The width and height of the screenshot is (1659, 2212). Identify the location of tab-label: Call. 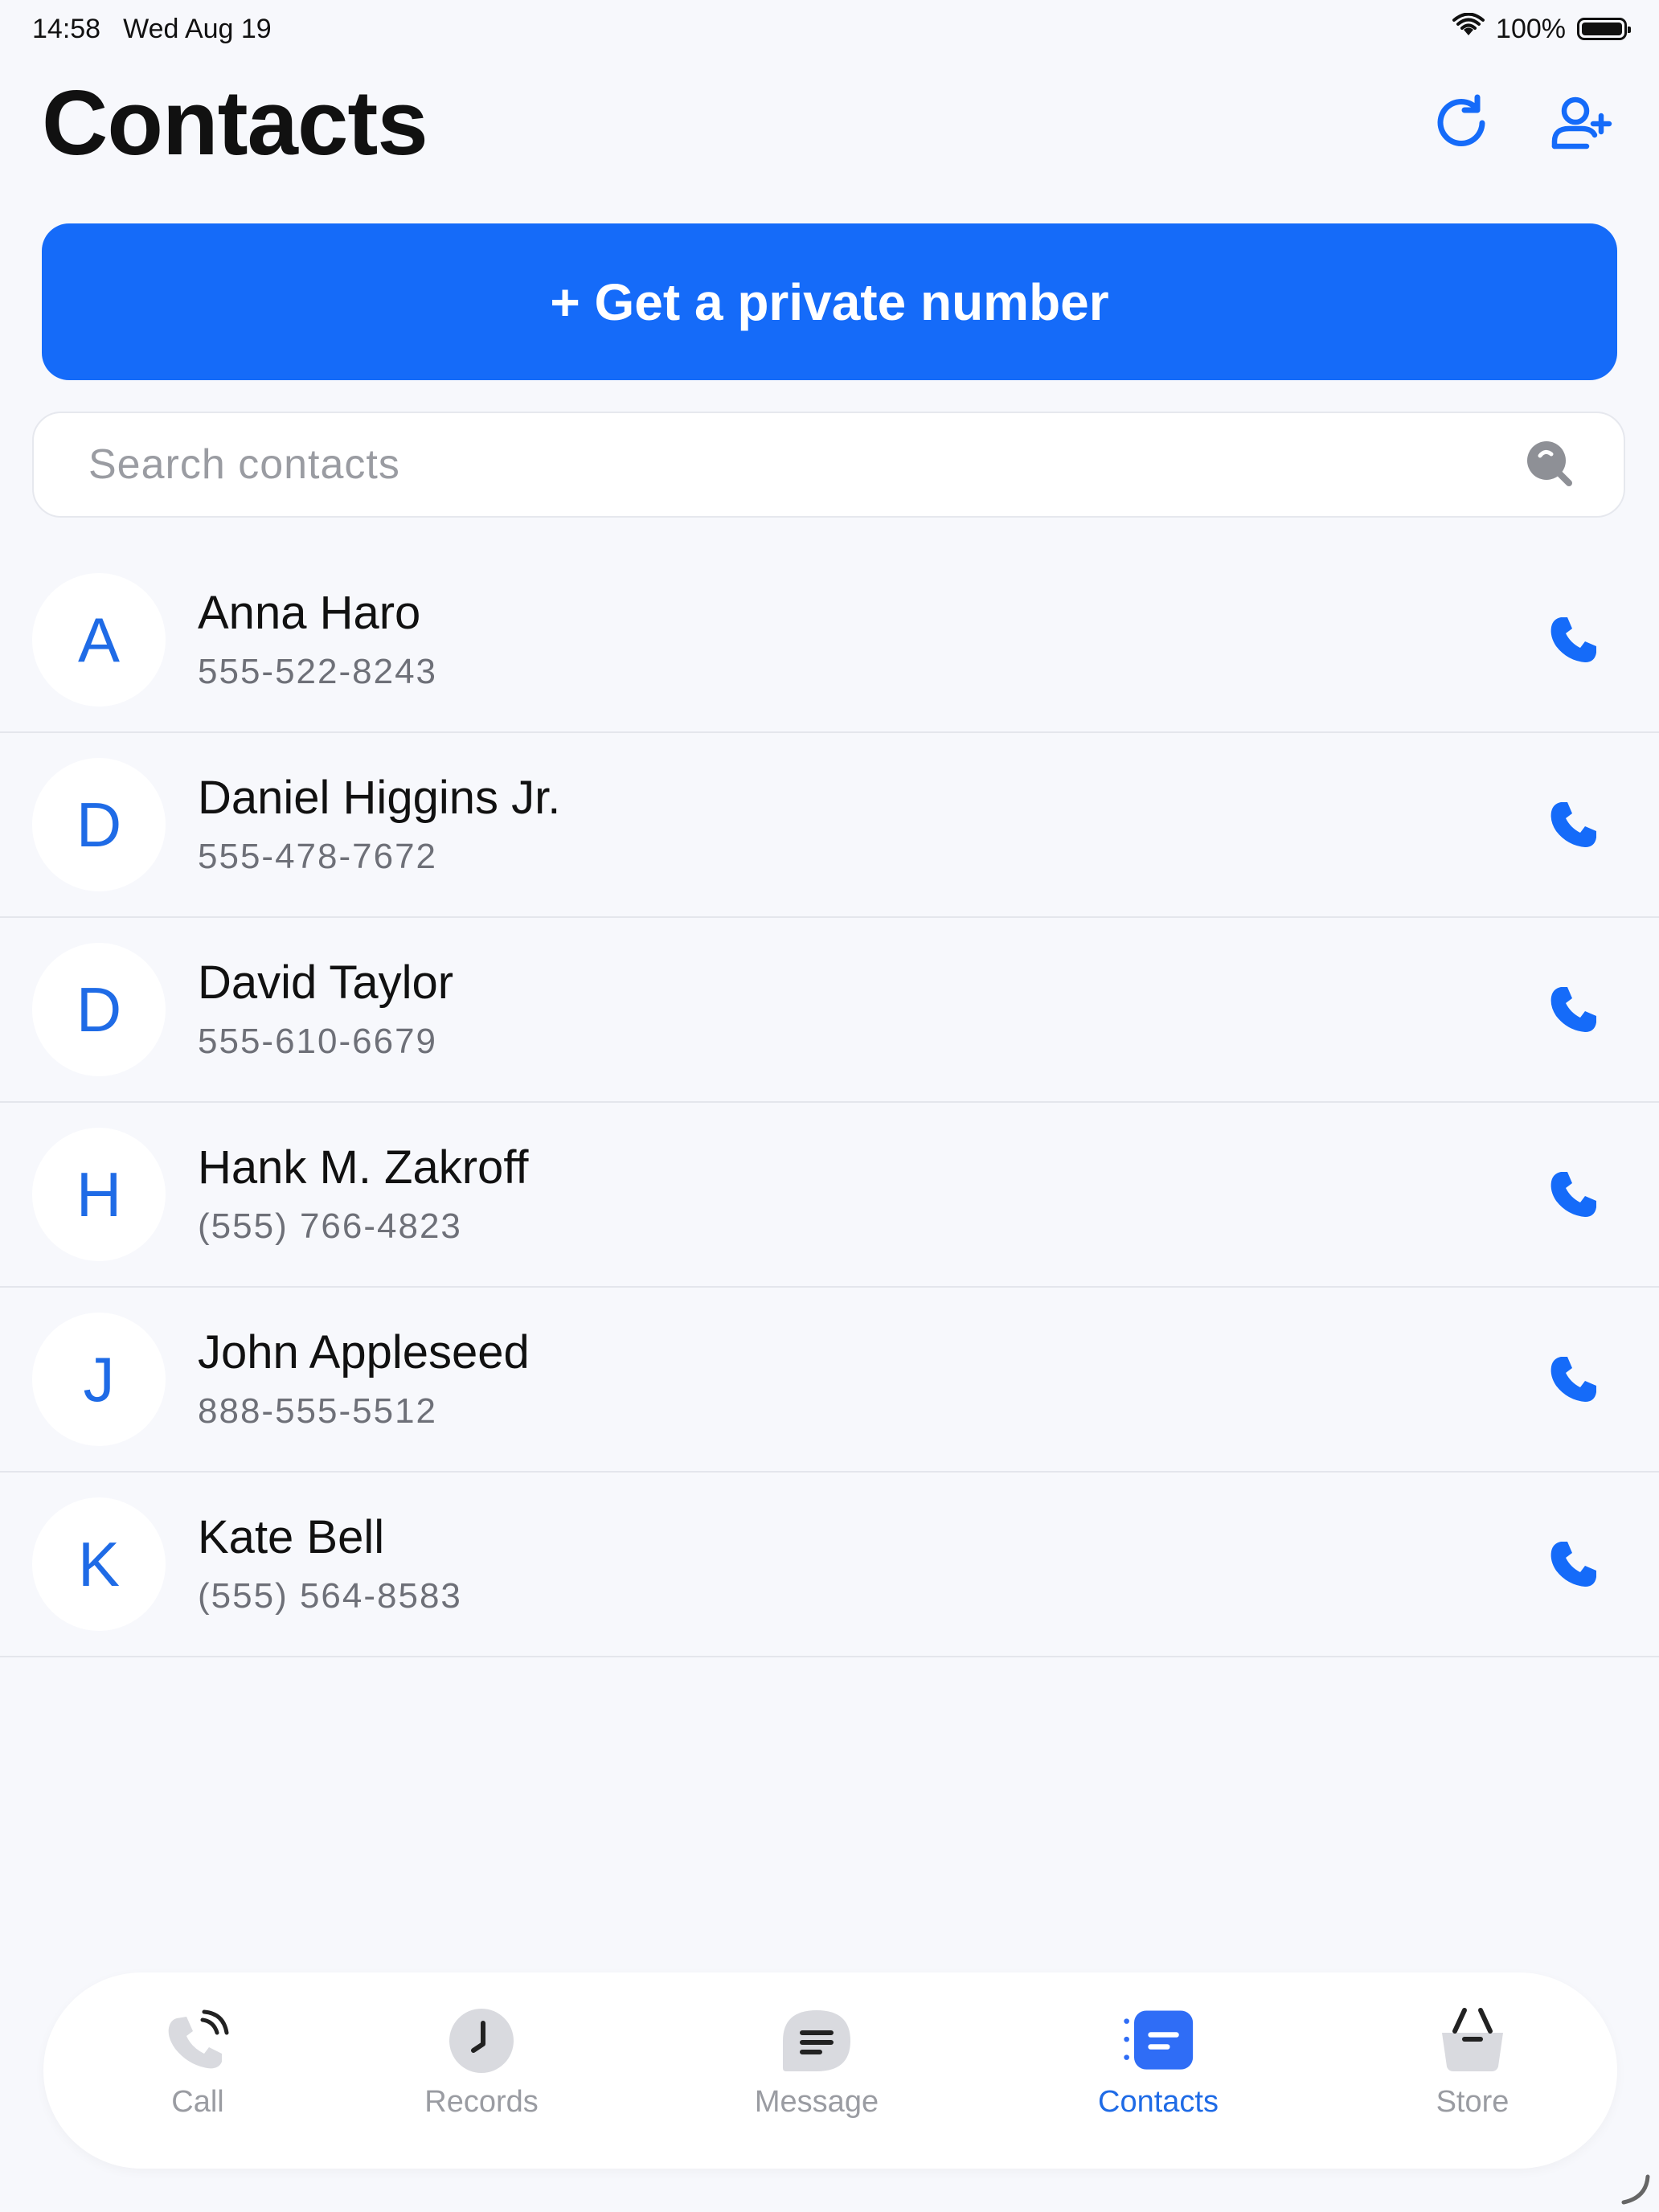
(197, 2102).